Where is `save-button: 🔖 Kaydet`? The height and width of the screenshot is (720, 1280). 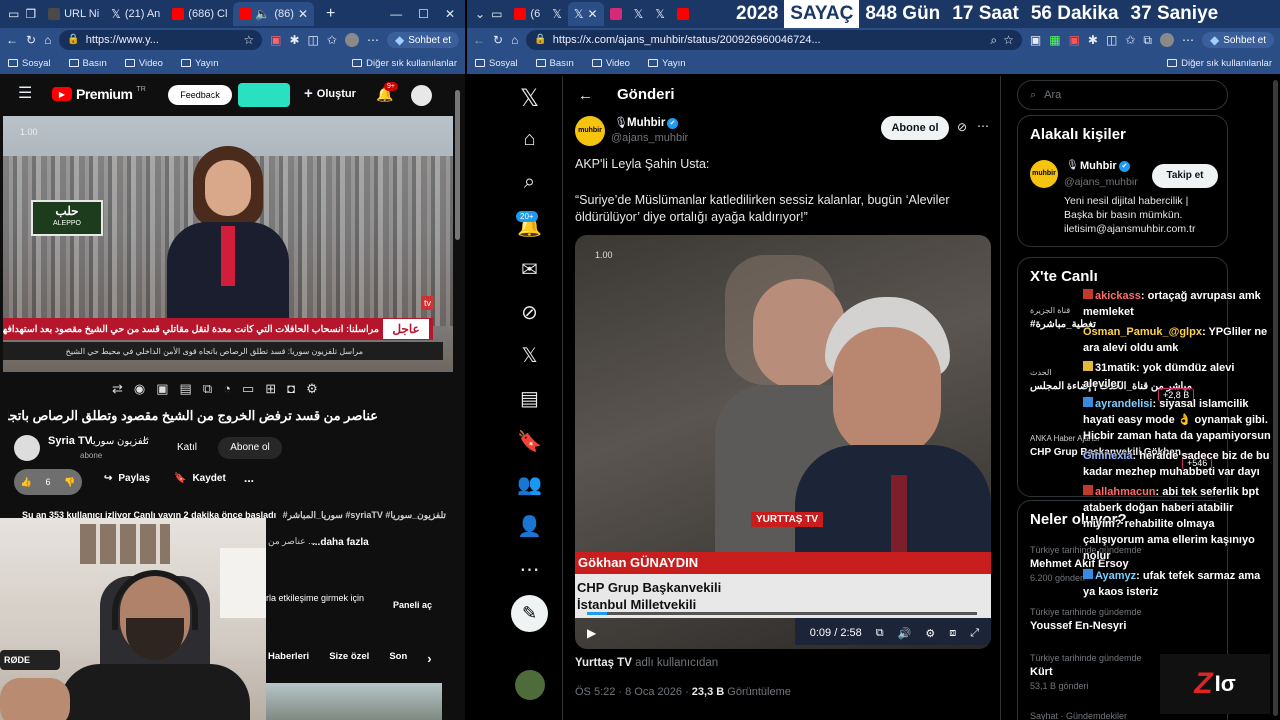
save-button: 🔖 Kaydet is located at coordinates (200, 478).